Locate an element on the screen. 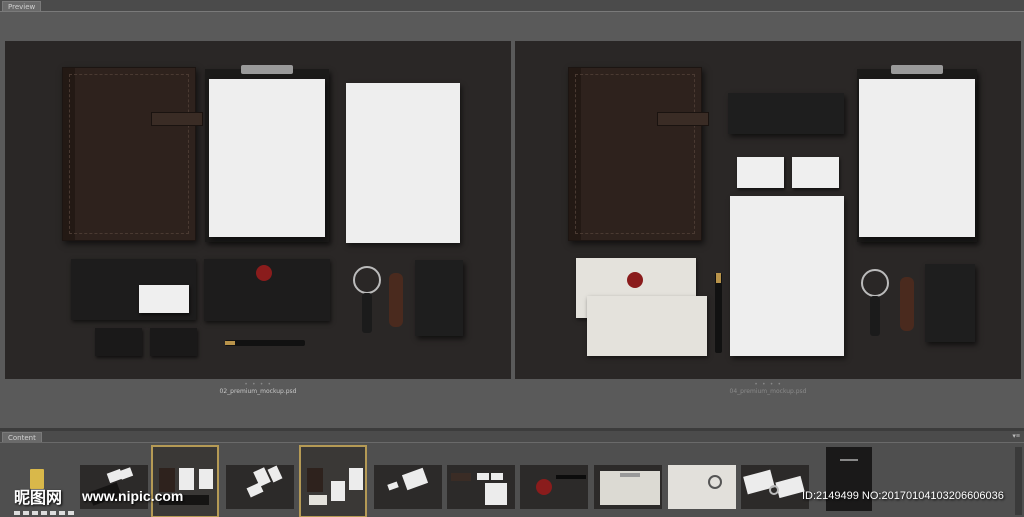 The width and height of the screenshot is (1024, 517). sealed-envelope is located at coordinates (267, 290).